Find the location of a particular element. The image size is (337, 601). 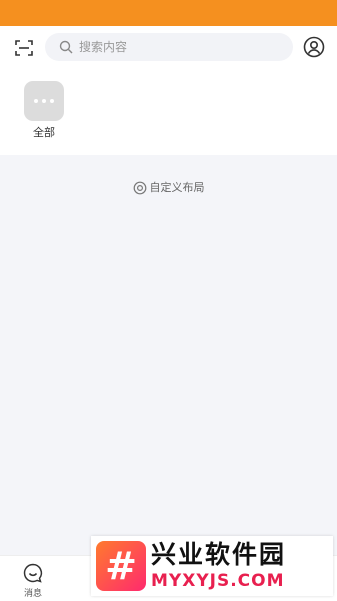

user-circle-icon is located at coordinates (314, 47).